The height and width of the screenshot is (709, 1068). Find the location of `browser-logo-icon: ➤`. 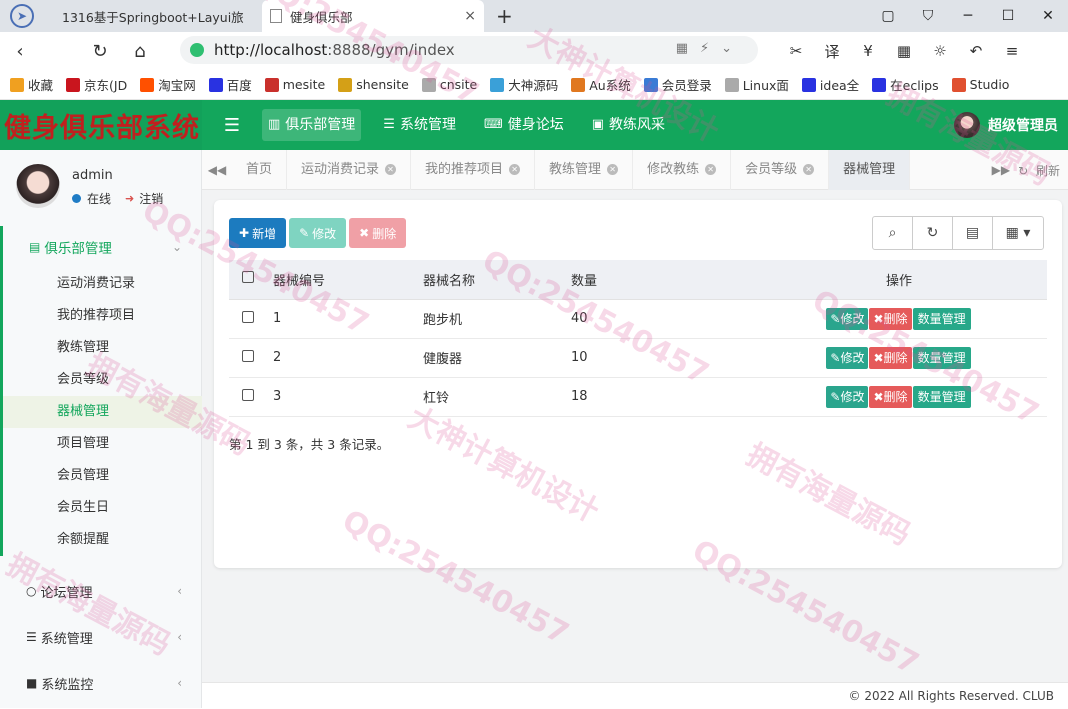

browser-logo-icon: ➤ is located at coordinates (22, 16).